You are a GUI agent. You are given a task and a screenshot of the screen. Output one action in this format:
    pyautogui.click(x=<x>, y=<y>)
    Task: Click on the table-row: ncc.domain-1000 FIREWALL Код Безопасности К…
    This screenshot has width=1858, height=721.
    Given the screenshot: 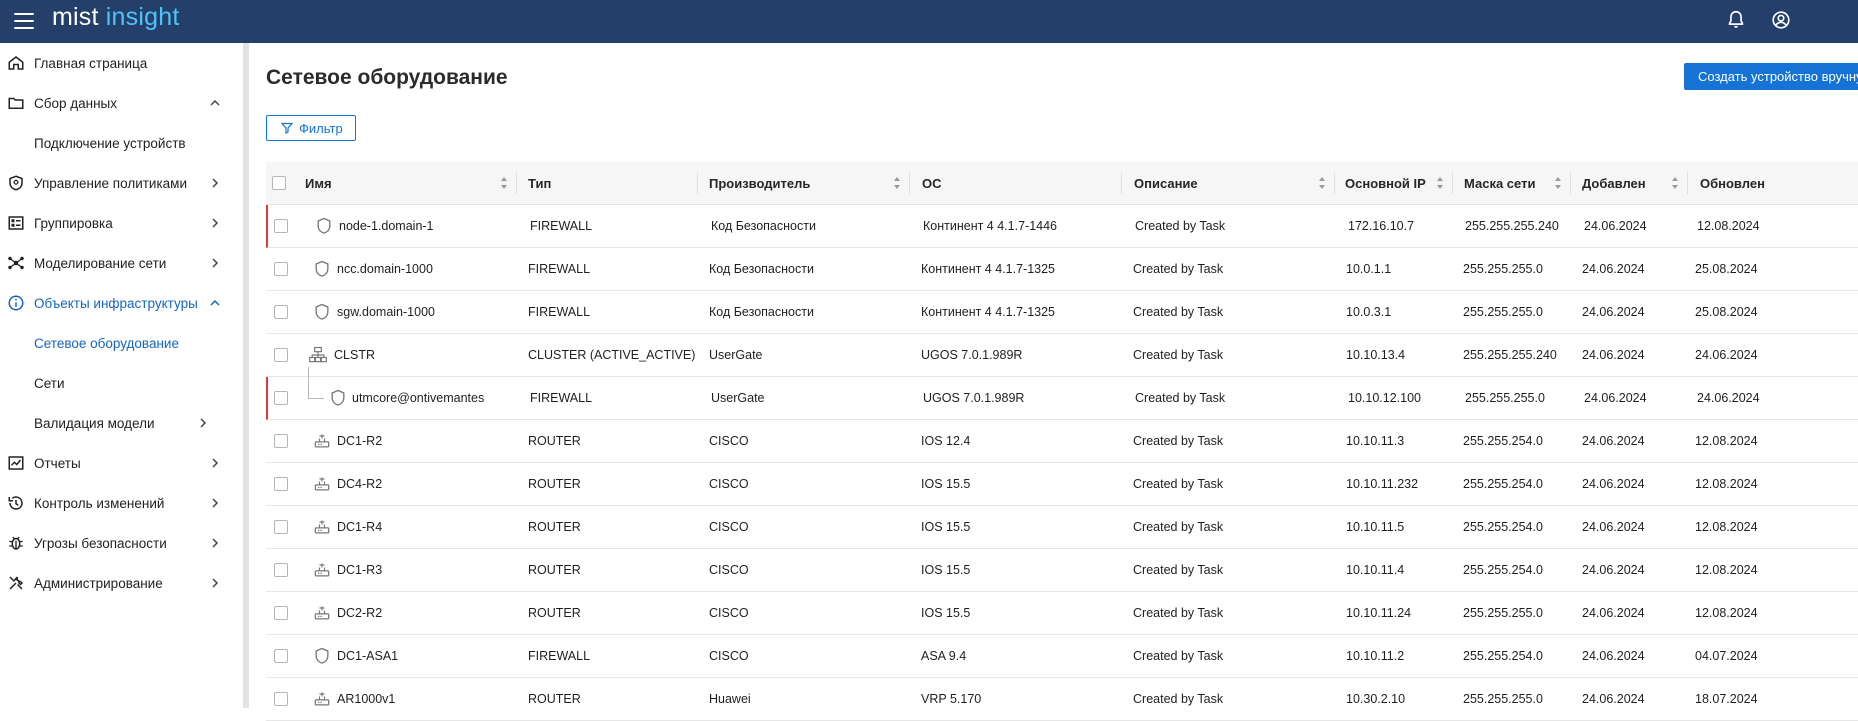 What is the action you would take?
    pyautogui.click(x=1062, y=269)
    